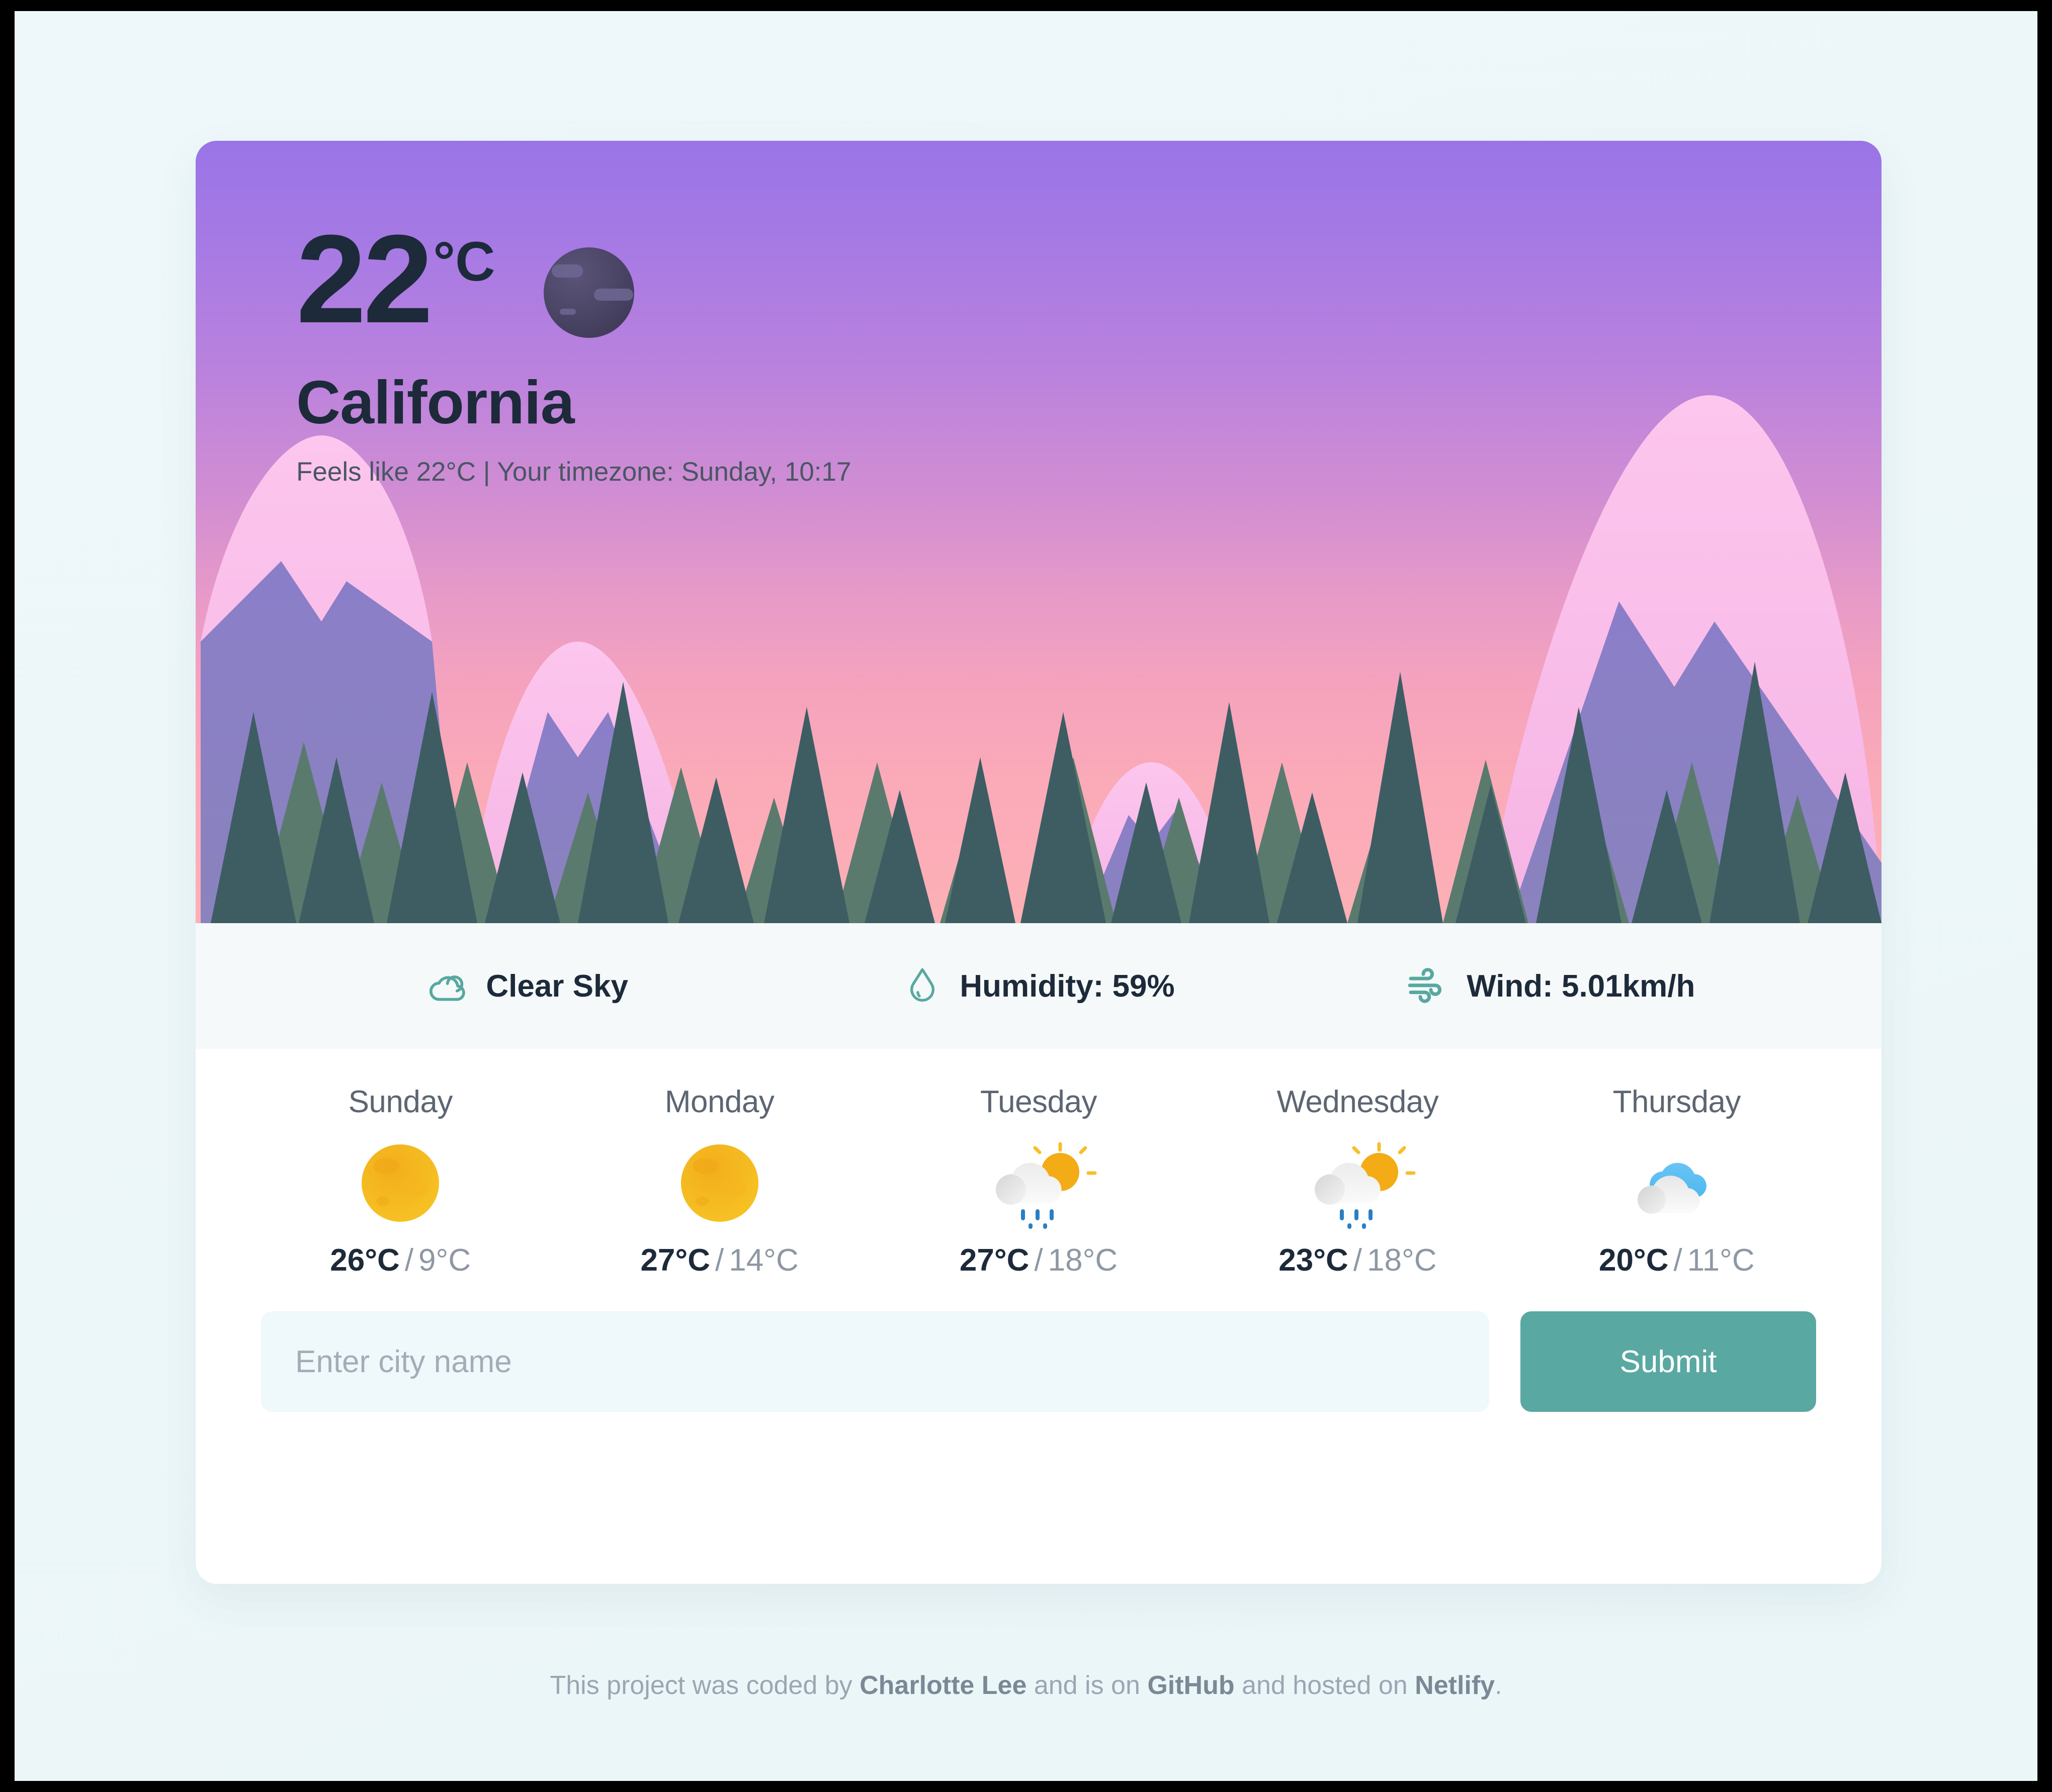 This screenshot has width=2052, height=1792. I want to click on clouds-icon, so click(1676, 1183).